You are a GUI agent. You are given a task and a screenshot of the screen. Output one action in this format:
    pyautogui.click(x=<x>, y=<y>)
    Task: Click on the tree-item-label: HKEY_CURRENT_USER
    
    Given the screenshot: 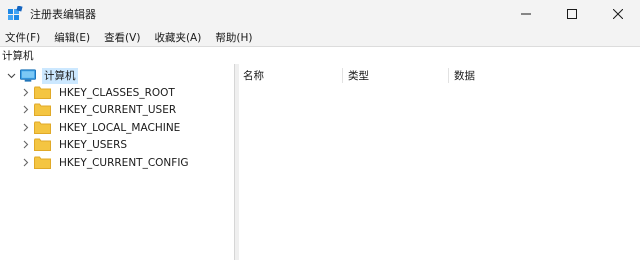 What is the action you would take?
    pyautogui.click(x=118, y=109)
    